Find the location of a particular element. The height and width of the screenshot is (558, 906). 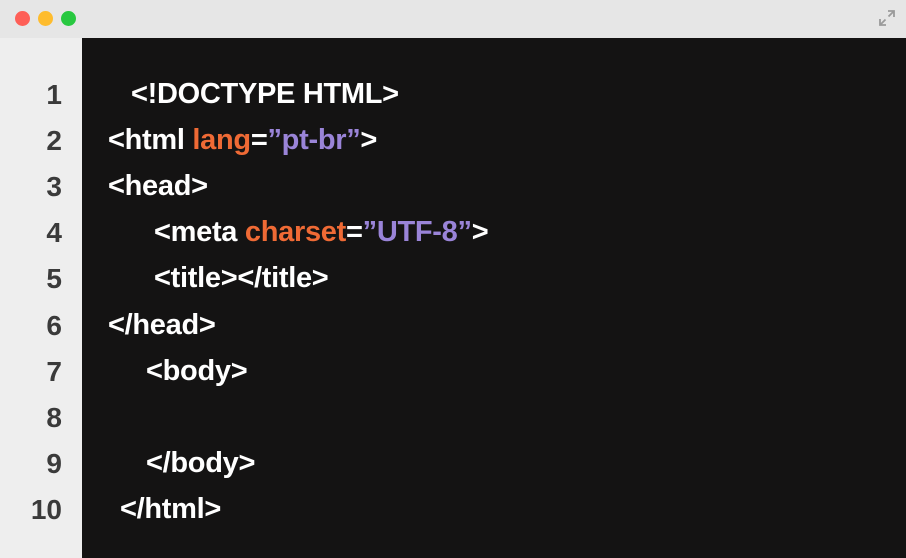

code-line-2: <html lang=”pt-br”> is located at coordinates (242, 140).